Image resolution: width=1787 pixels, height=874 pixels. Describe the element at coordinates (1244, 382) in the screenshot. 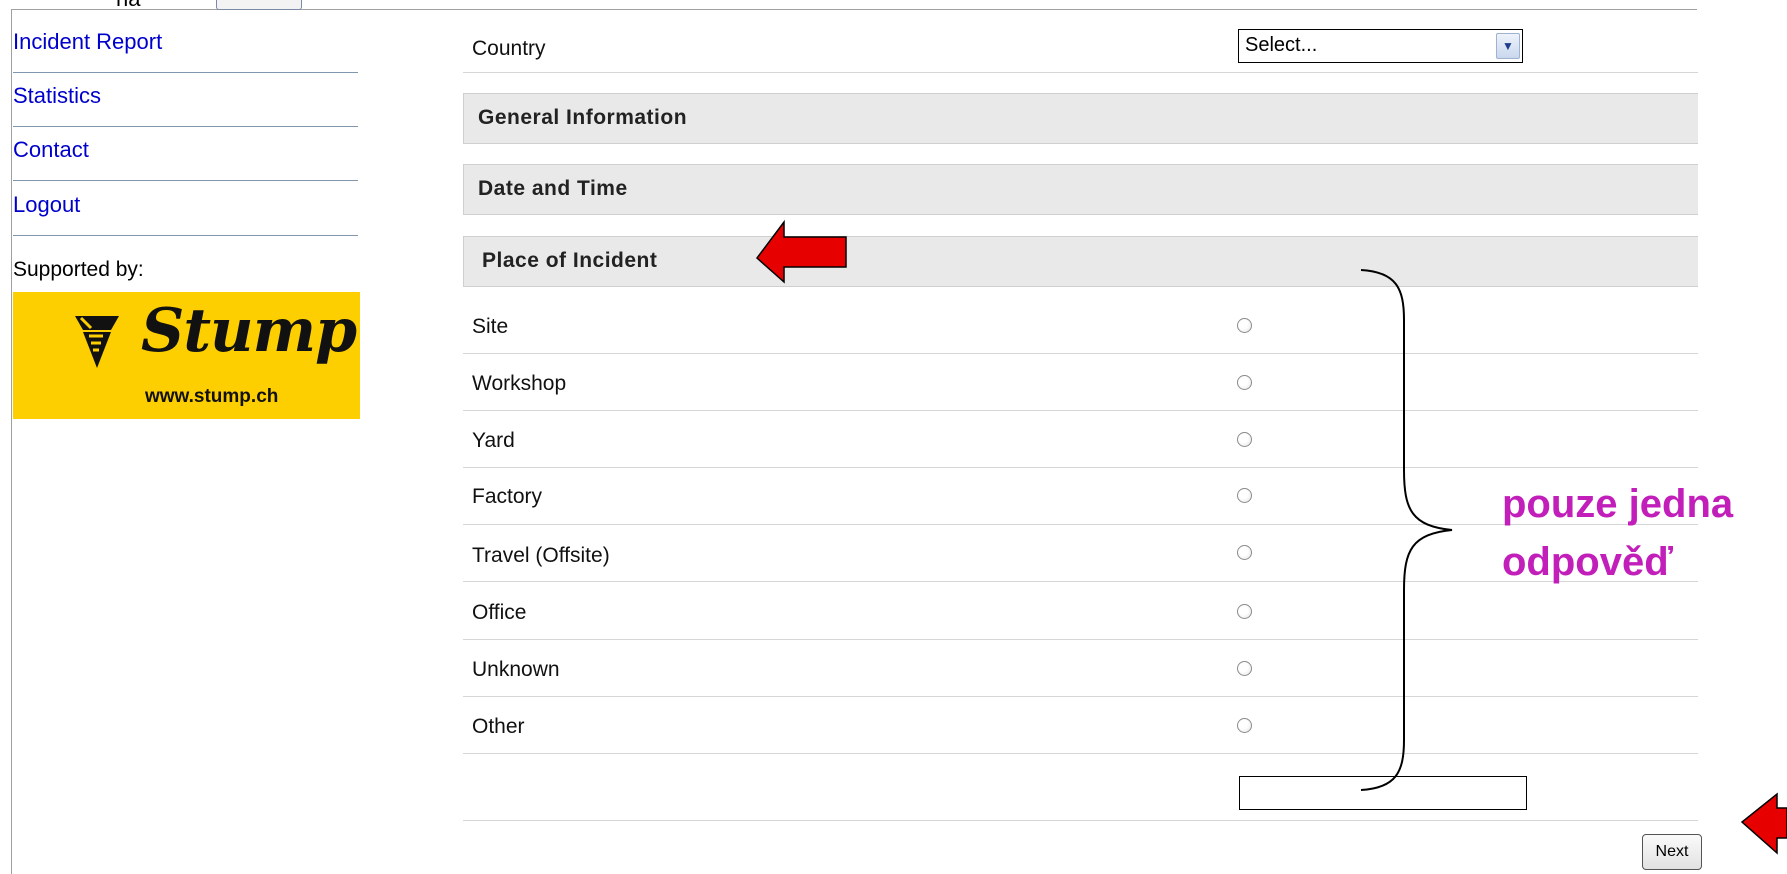

I see `radio-workshop` at that location.